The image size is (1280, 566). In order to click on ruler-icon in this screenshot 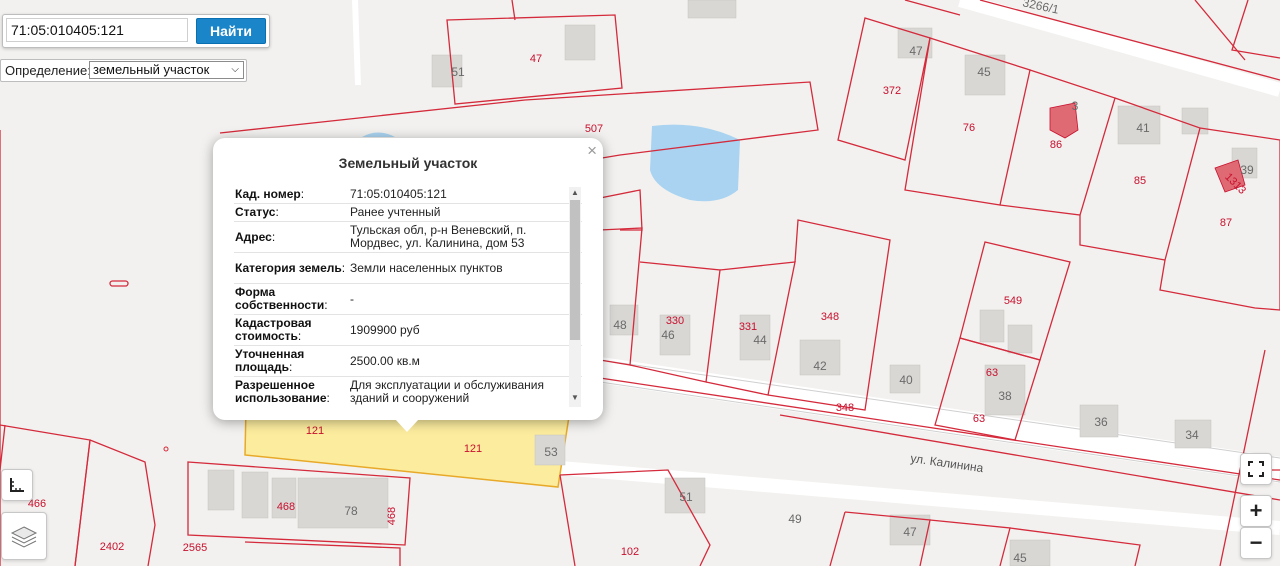, I will do `click(17, 485)`.